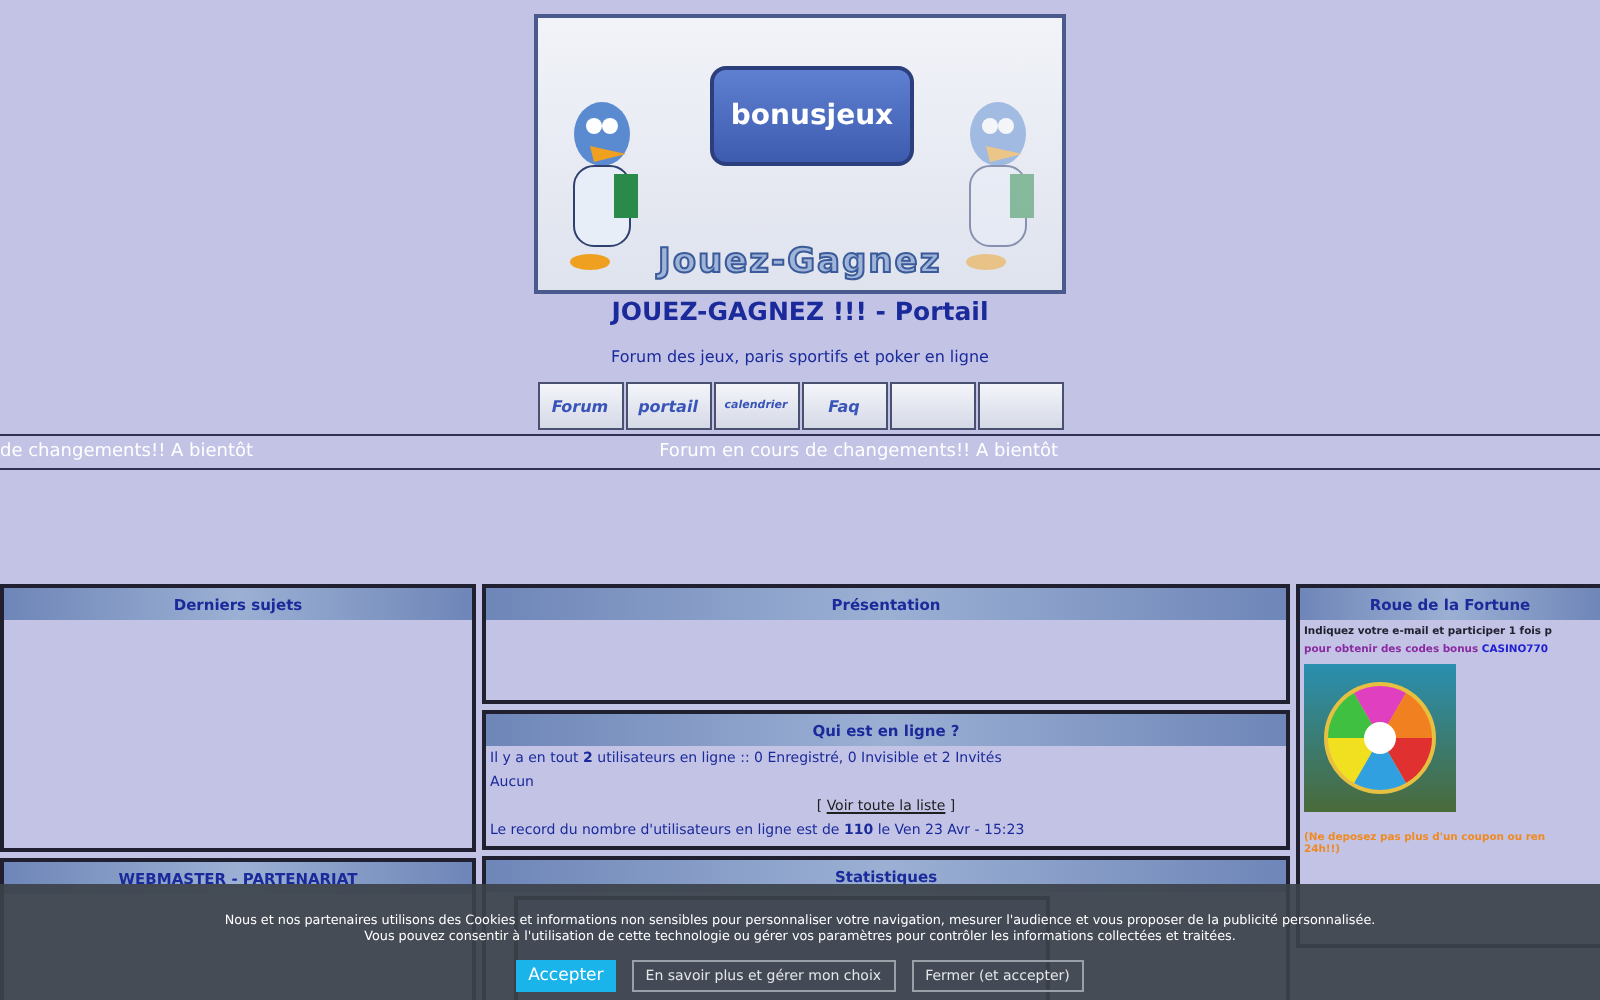 The image size is (1600, 1000). I want to click on site-title: JOUEZ-GAGNEZ !!! - Portail, so click(800, 311).